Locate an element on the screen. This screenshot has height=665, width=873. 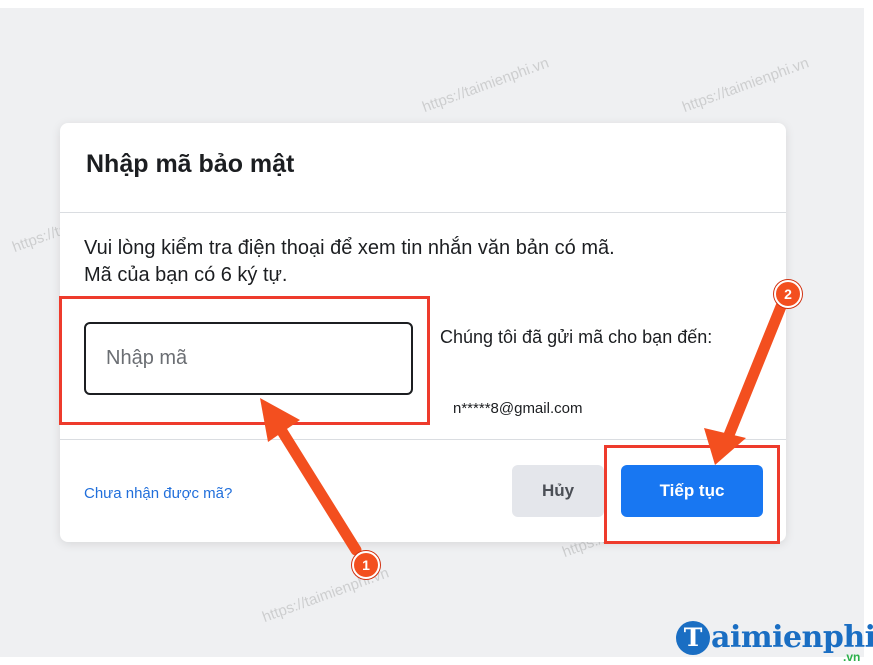
logo-suffix: .vn is located at coordinates (852, 657).